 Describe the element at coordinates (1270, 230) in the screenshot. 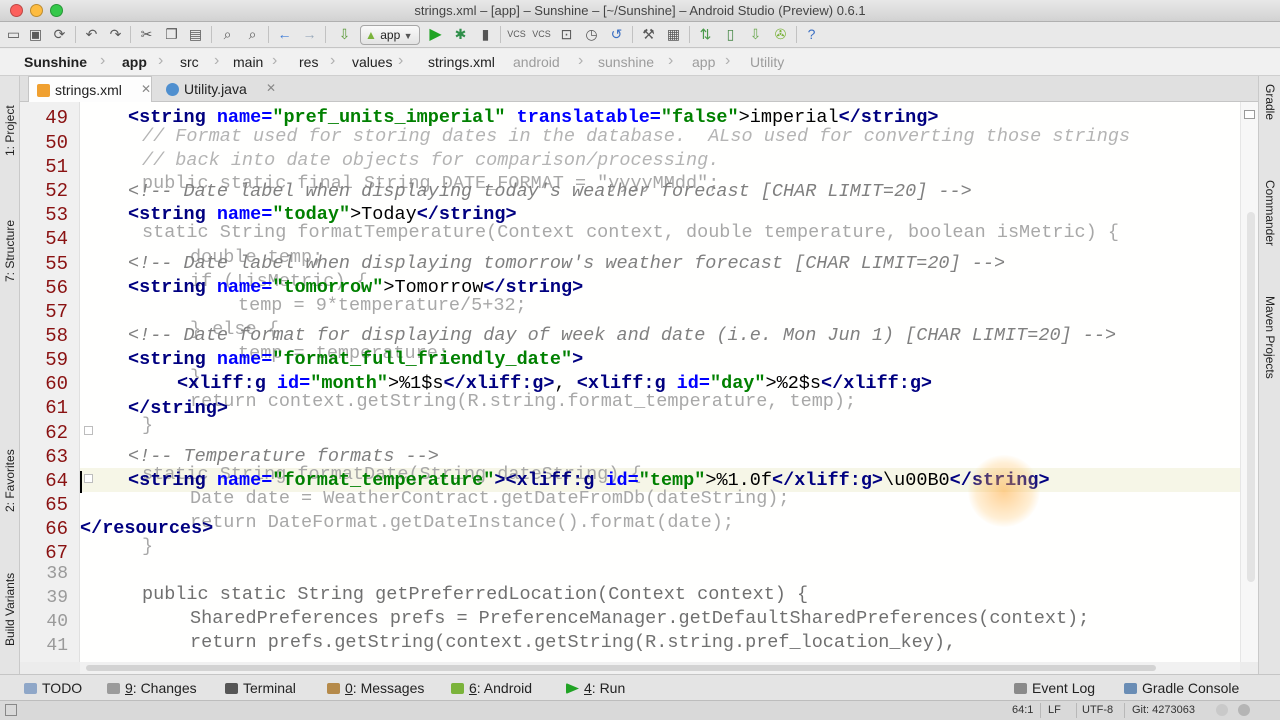

I see `commander-tool-tab: Commander` at that location.